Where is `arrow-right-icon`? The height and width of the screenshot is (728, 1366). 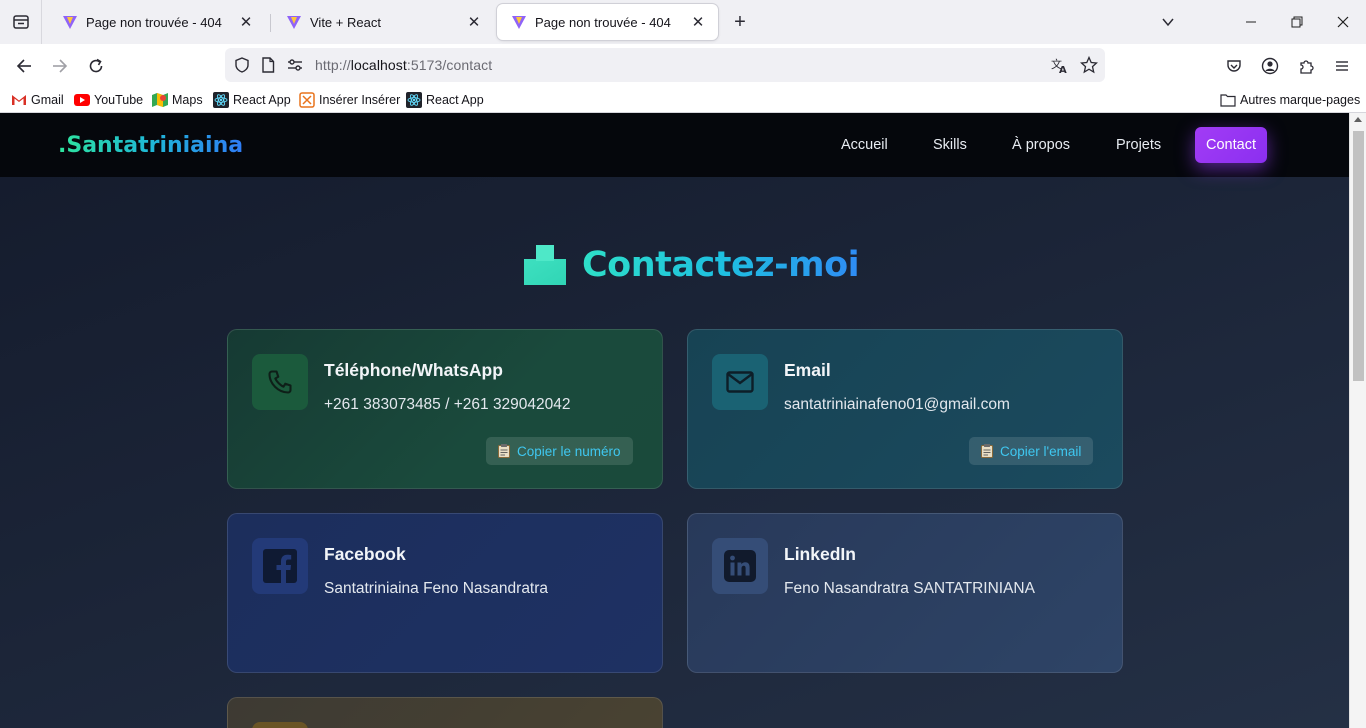
arrow-right-icon is located at coordinates (60, 66).